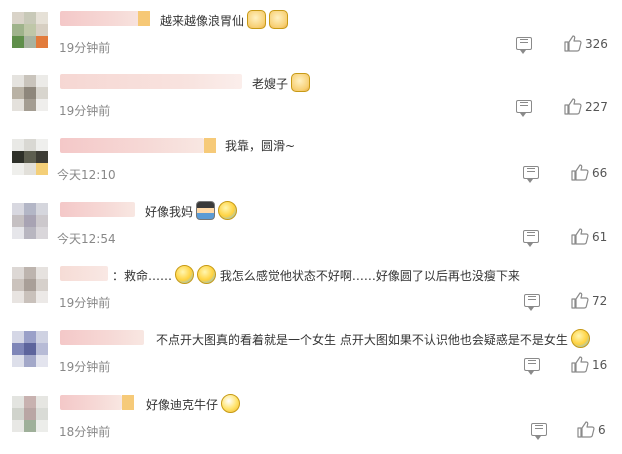 Image resolution: width=622 pixels, height=454 pixels. What do you see at coordinates (369, 276) in the screenshot?
I see `comment-text-body: 我怎么感觉他状态不好啊……好像圆了以后再也没瘦下来` at bounding box center [369, 276].